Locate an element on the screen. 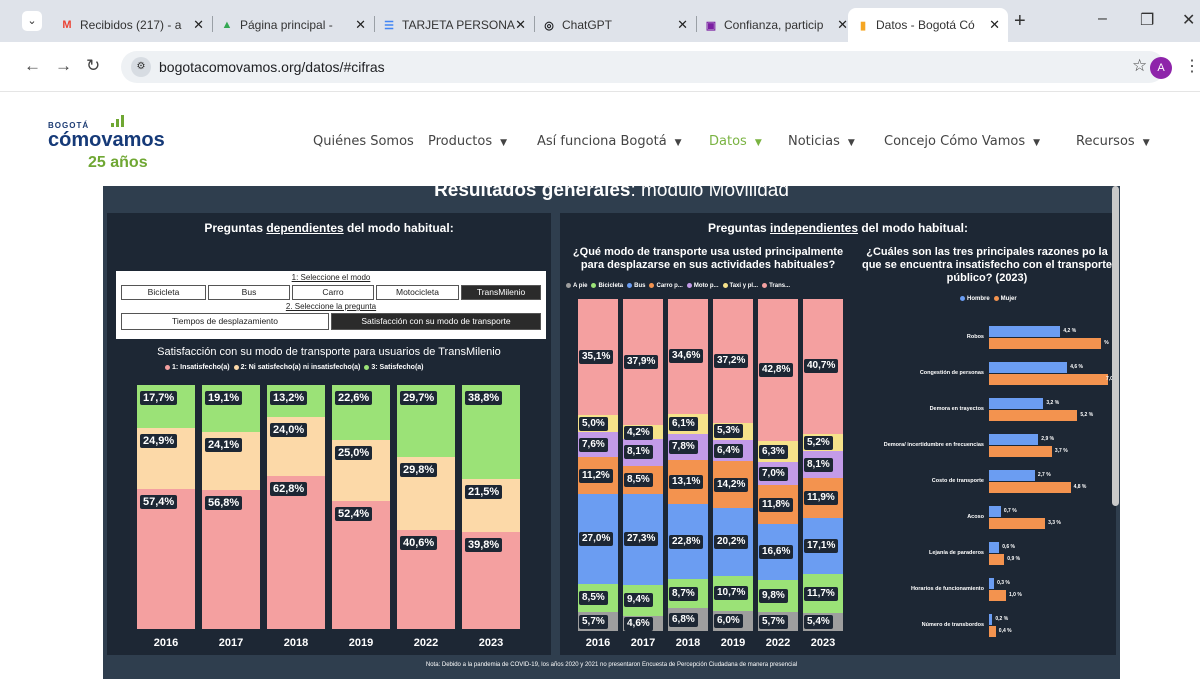  browser-tab: M Recibidos (217) - a ✕ is located at coordinates (132, 25).